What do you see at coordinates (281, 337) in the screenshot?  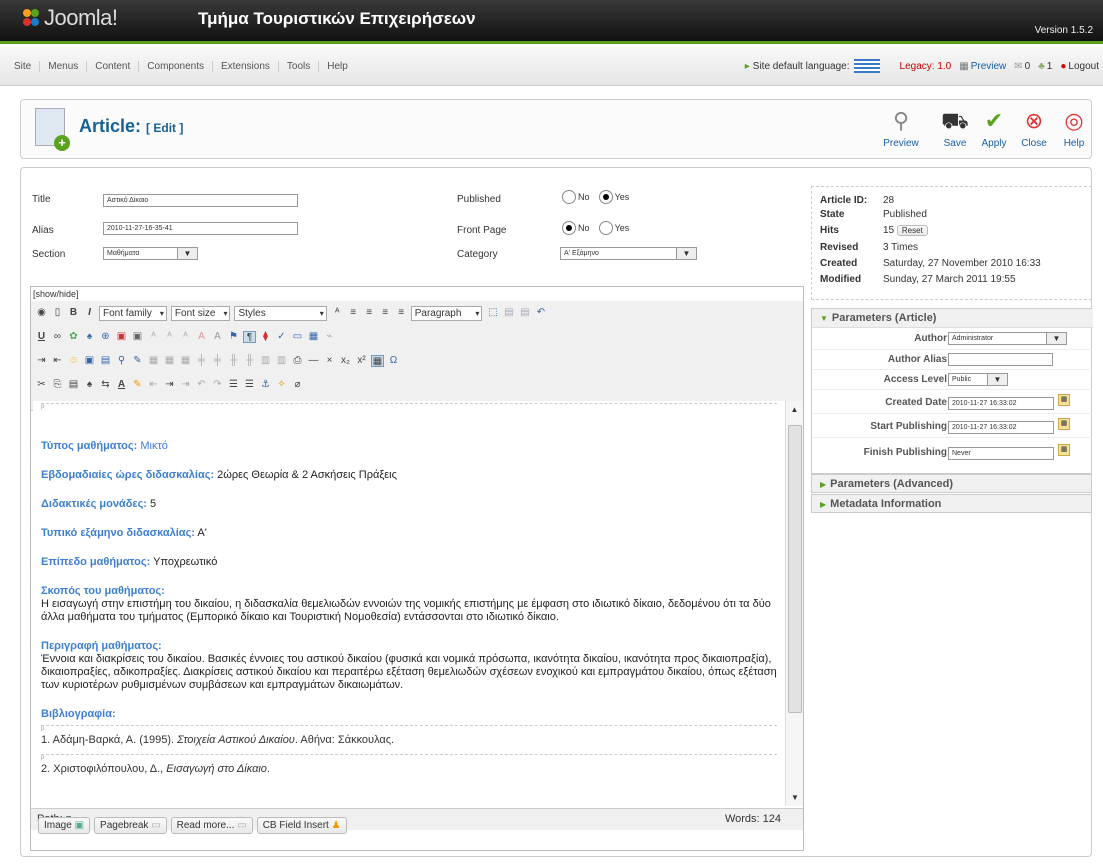 I see `spellcheck-icon: ✓` at bounding box center [281, 337].